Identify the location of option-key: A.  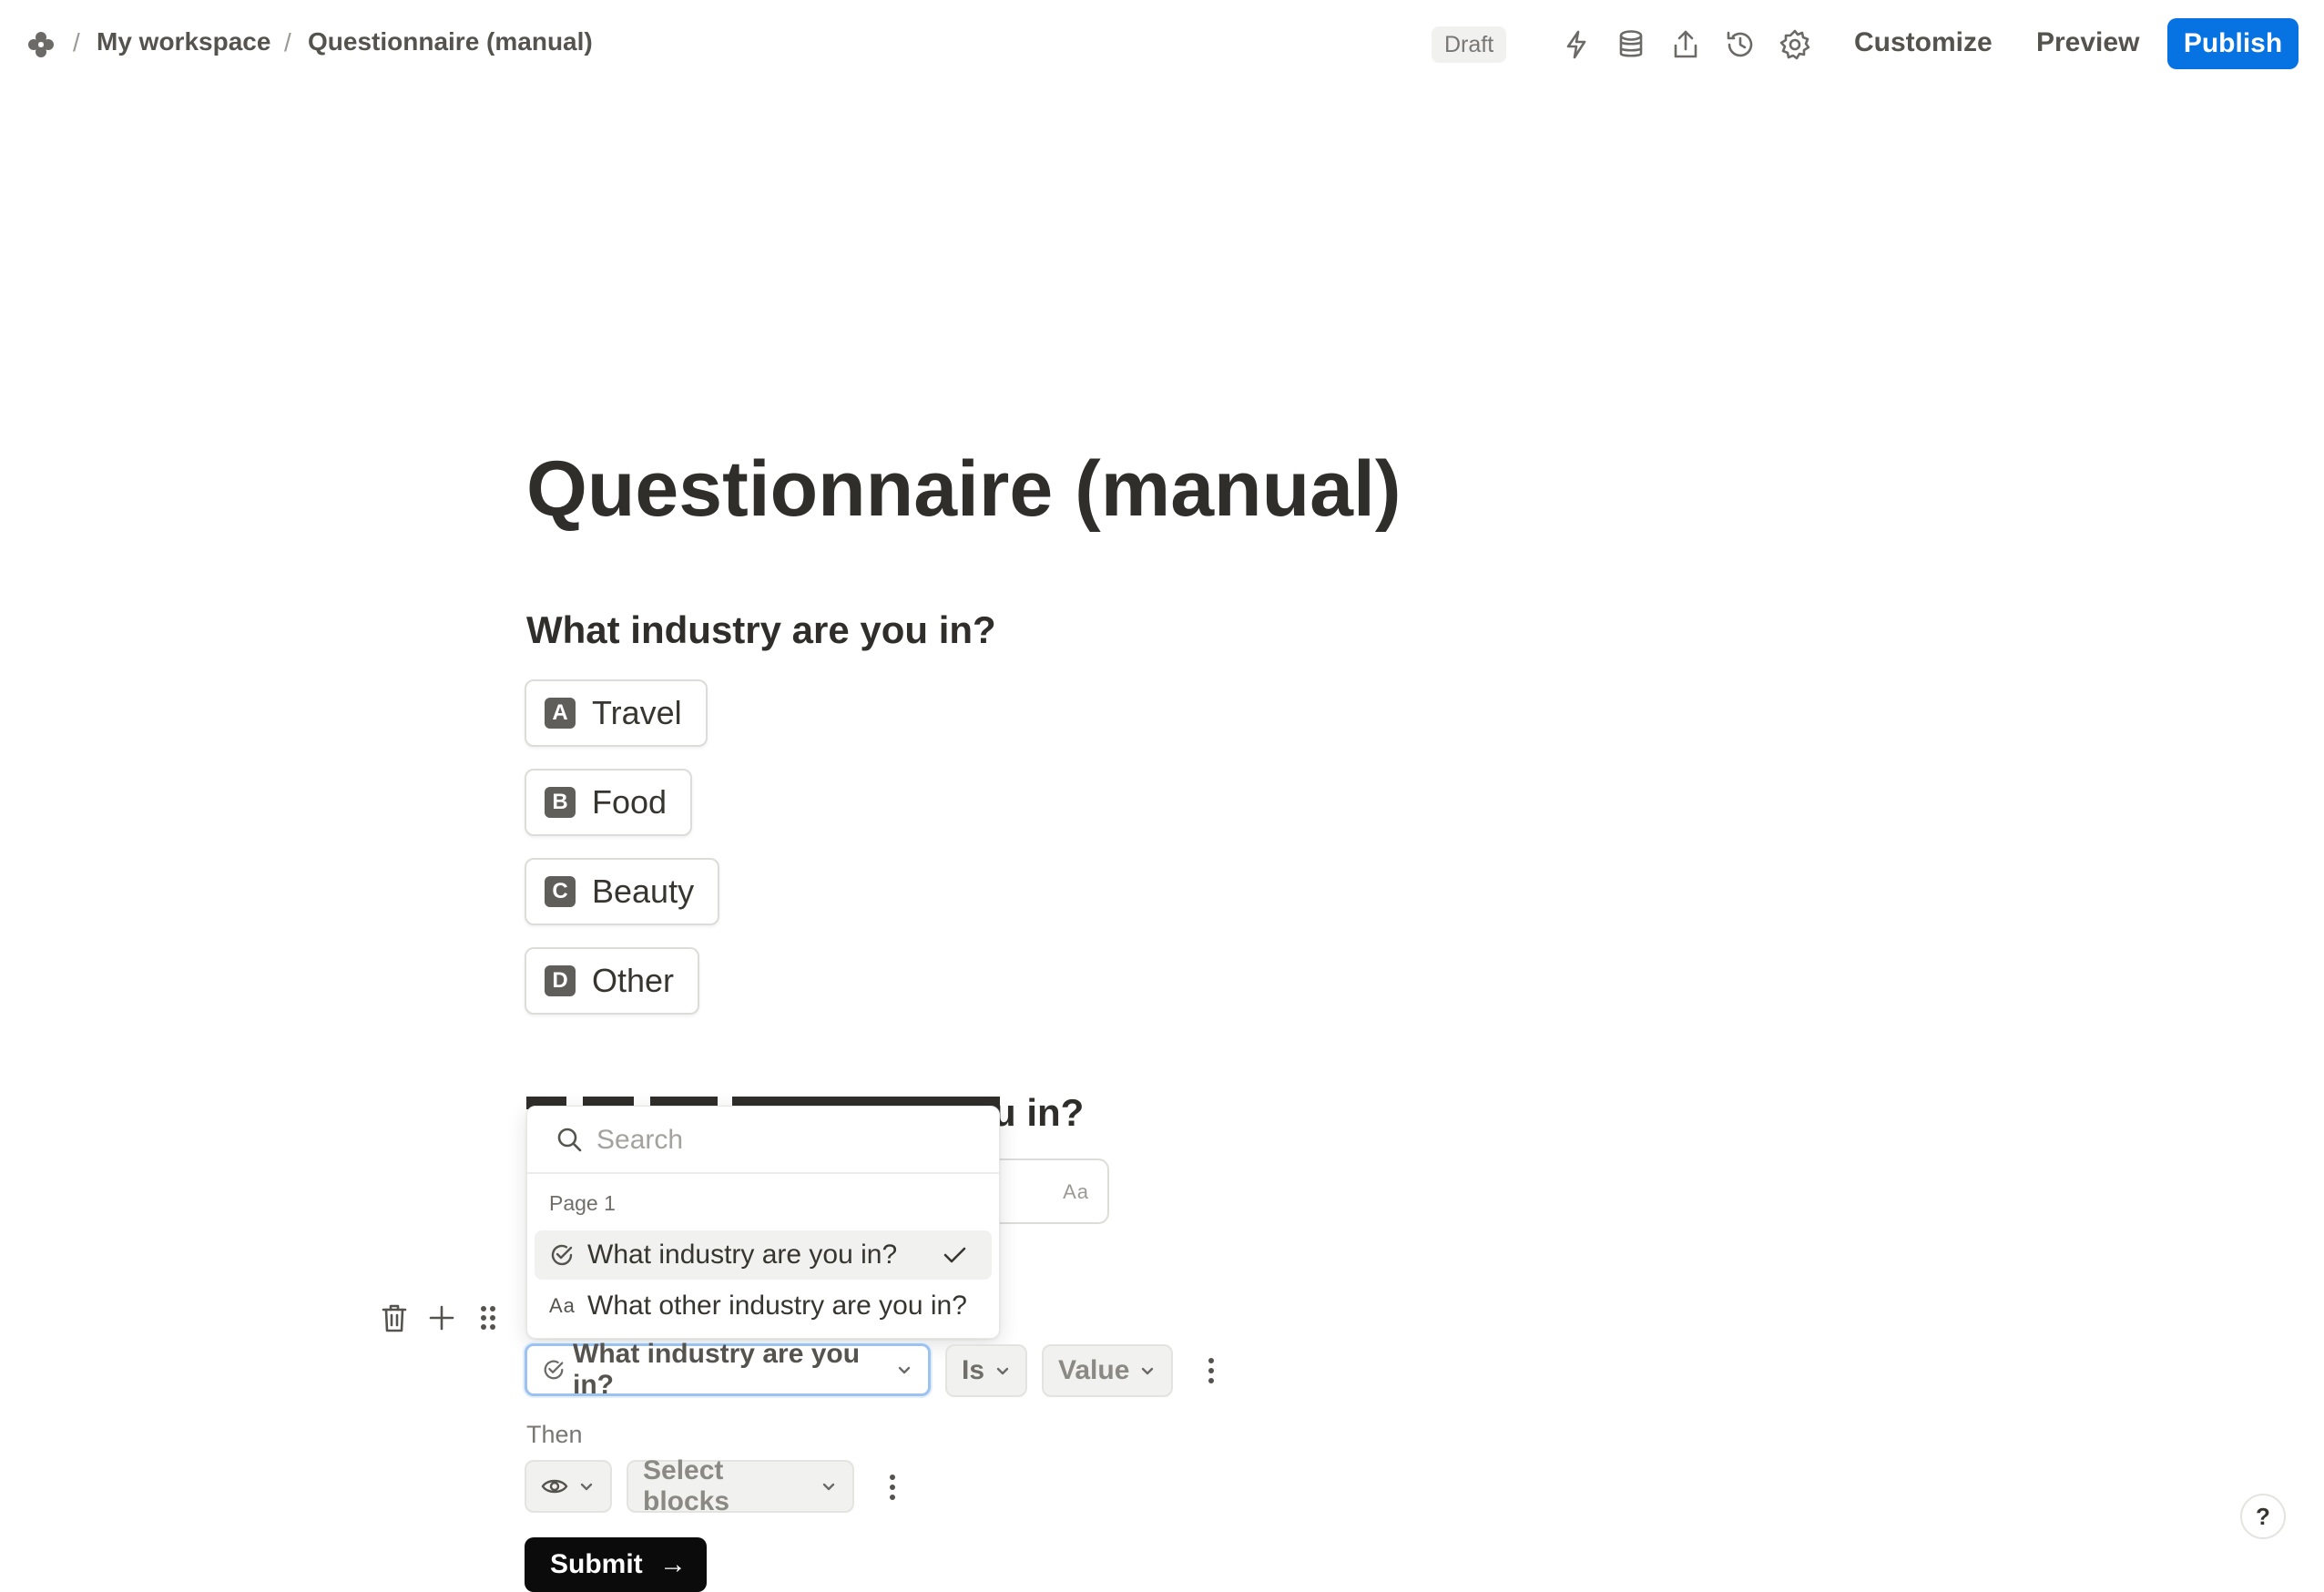
(560, 713).